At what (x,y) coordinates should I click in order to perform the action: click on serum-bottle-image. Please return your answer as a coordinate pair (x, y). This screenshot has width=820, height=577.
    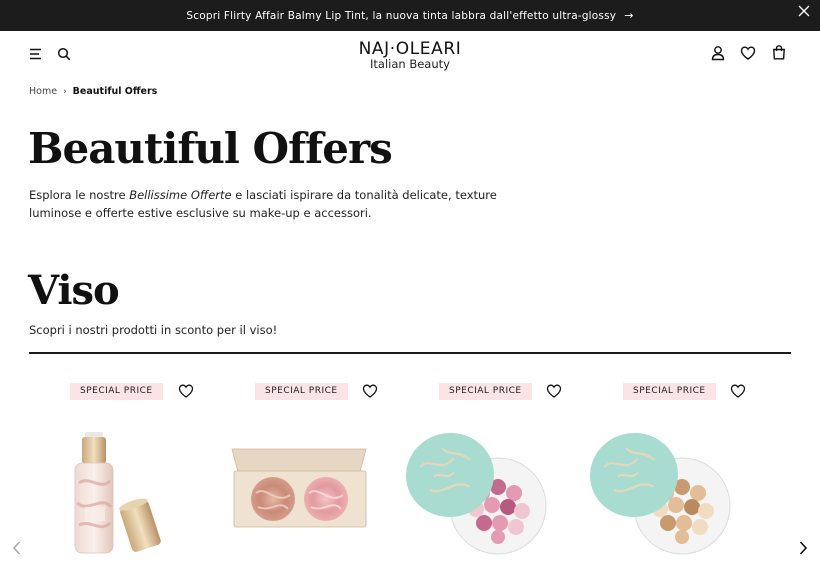
    Looking at the image, I should click on (115, 493).